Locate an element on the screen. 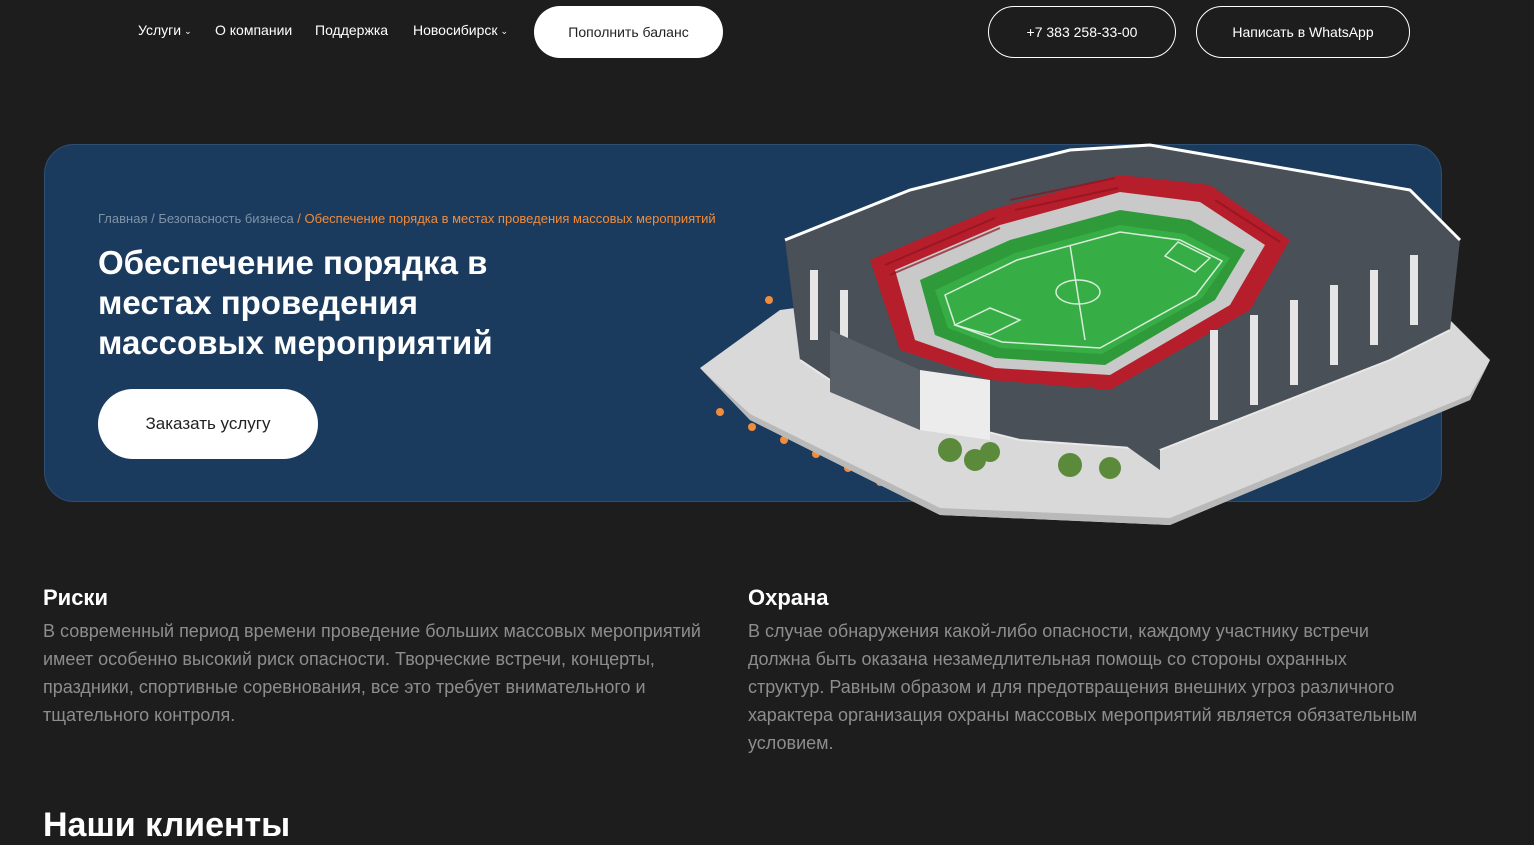 Image resolution: width=1534 pixels, height=845 pixels. topup-balance-button: Пополнить баланс is located at coordinates (628, 32).